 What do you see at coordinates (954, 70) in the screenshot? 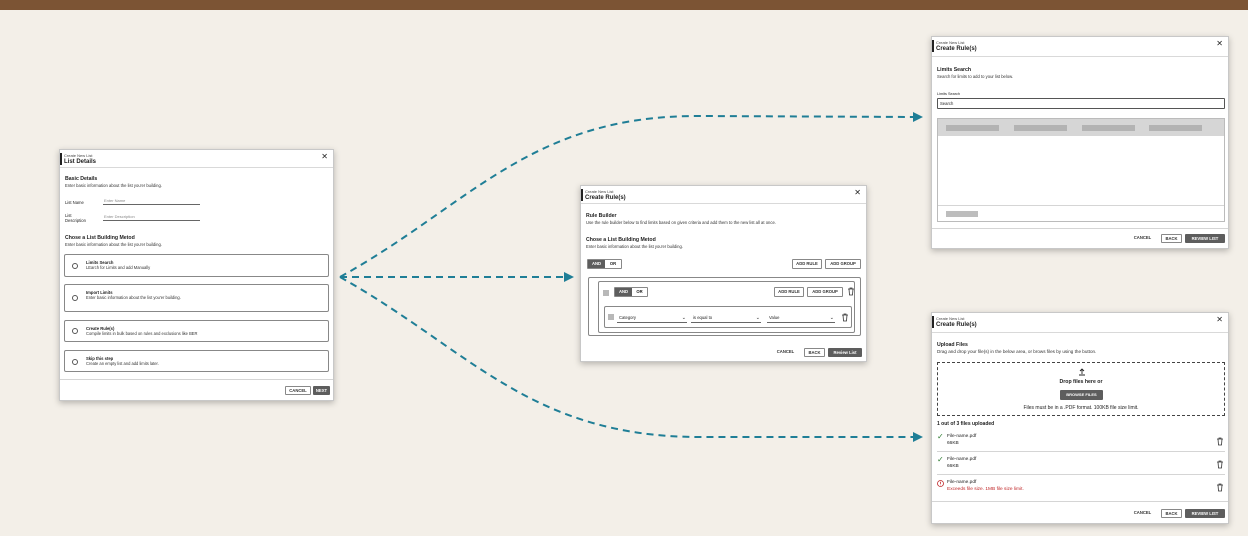
I see `limits-search-title: Limits Search` at bounding box center [954, 70].